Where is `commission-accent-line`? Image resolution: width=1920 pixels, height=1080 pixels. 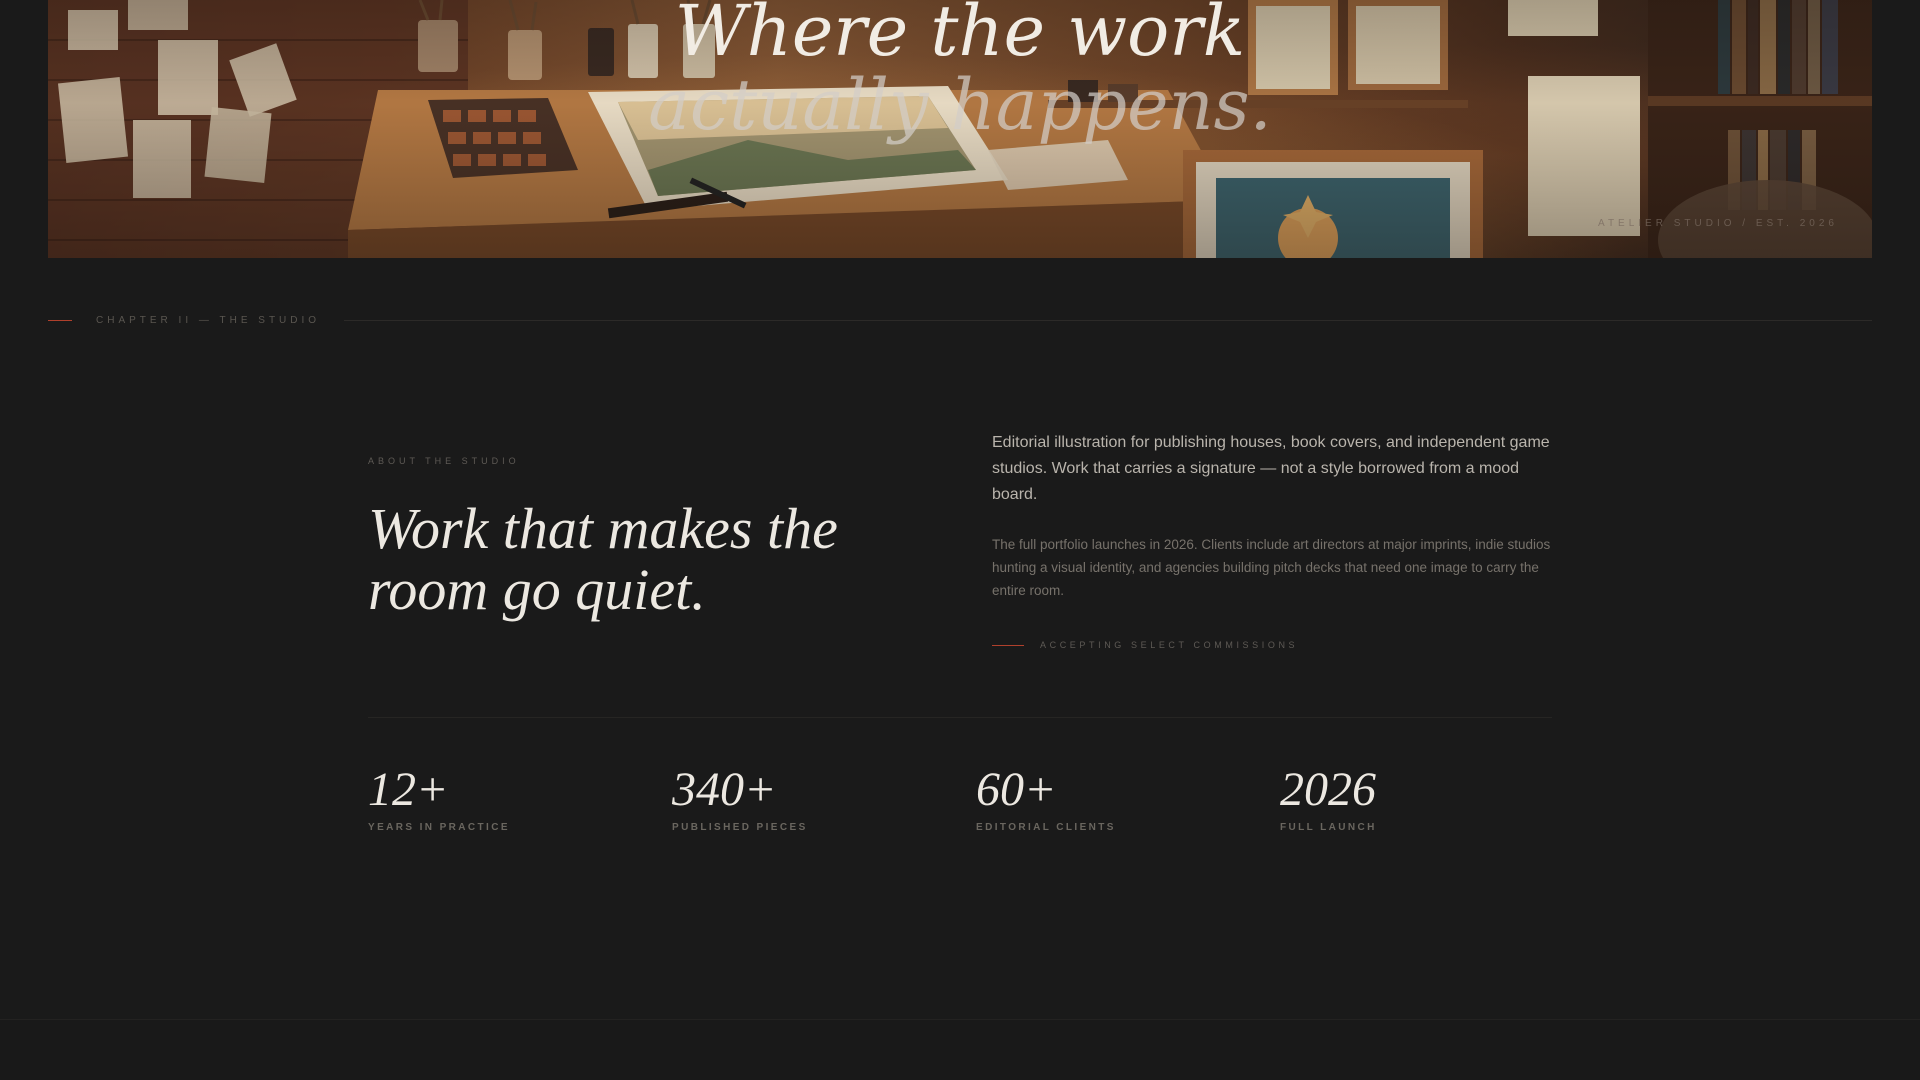
commission-accent-line is located at coordinates (1008, 645).